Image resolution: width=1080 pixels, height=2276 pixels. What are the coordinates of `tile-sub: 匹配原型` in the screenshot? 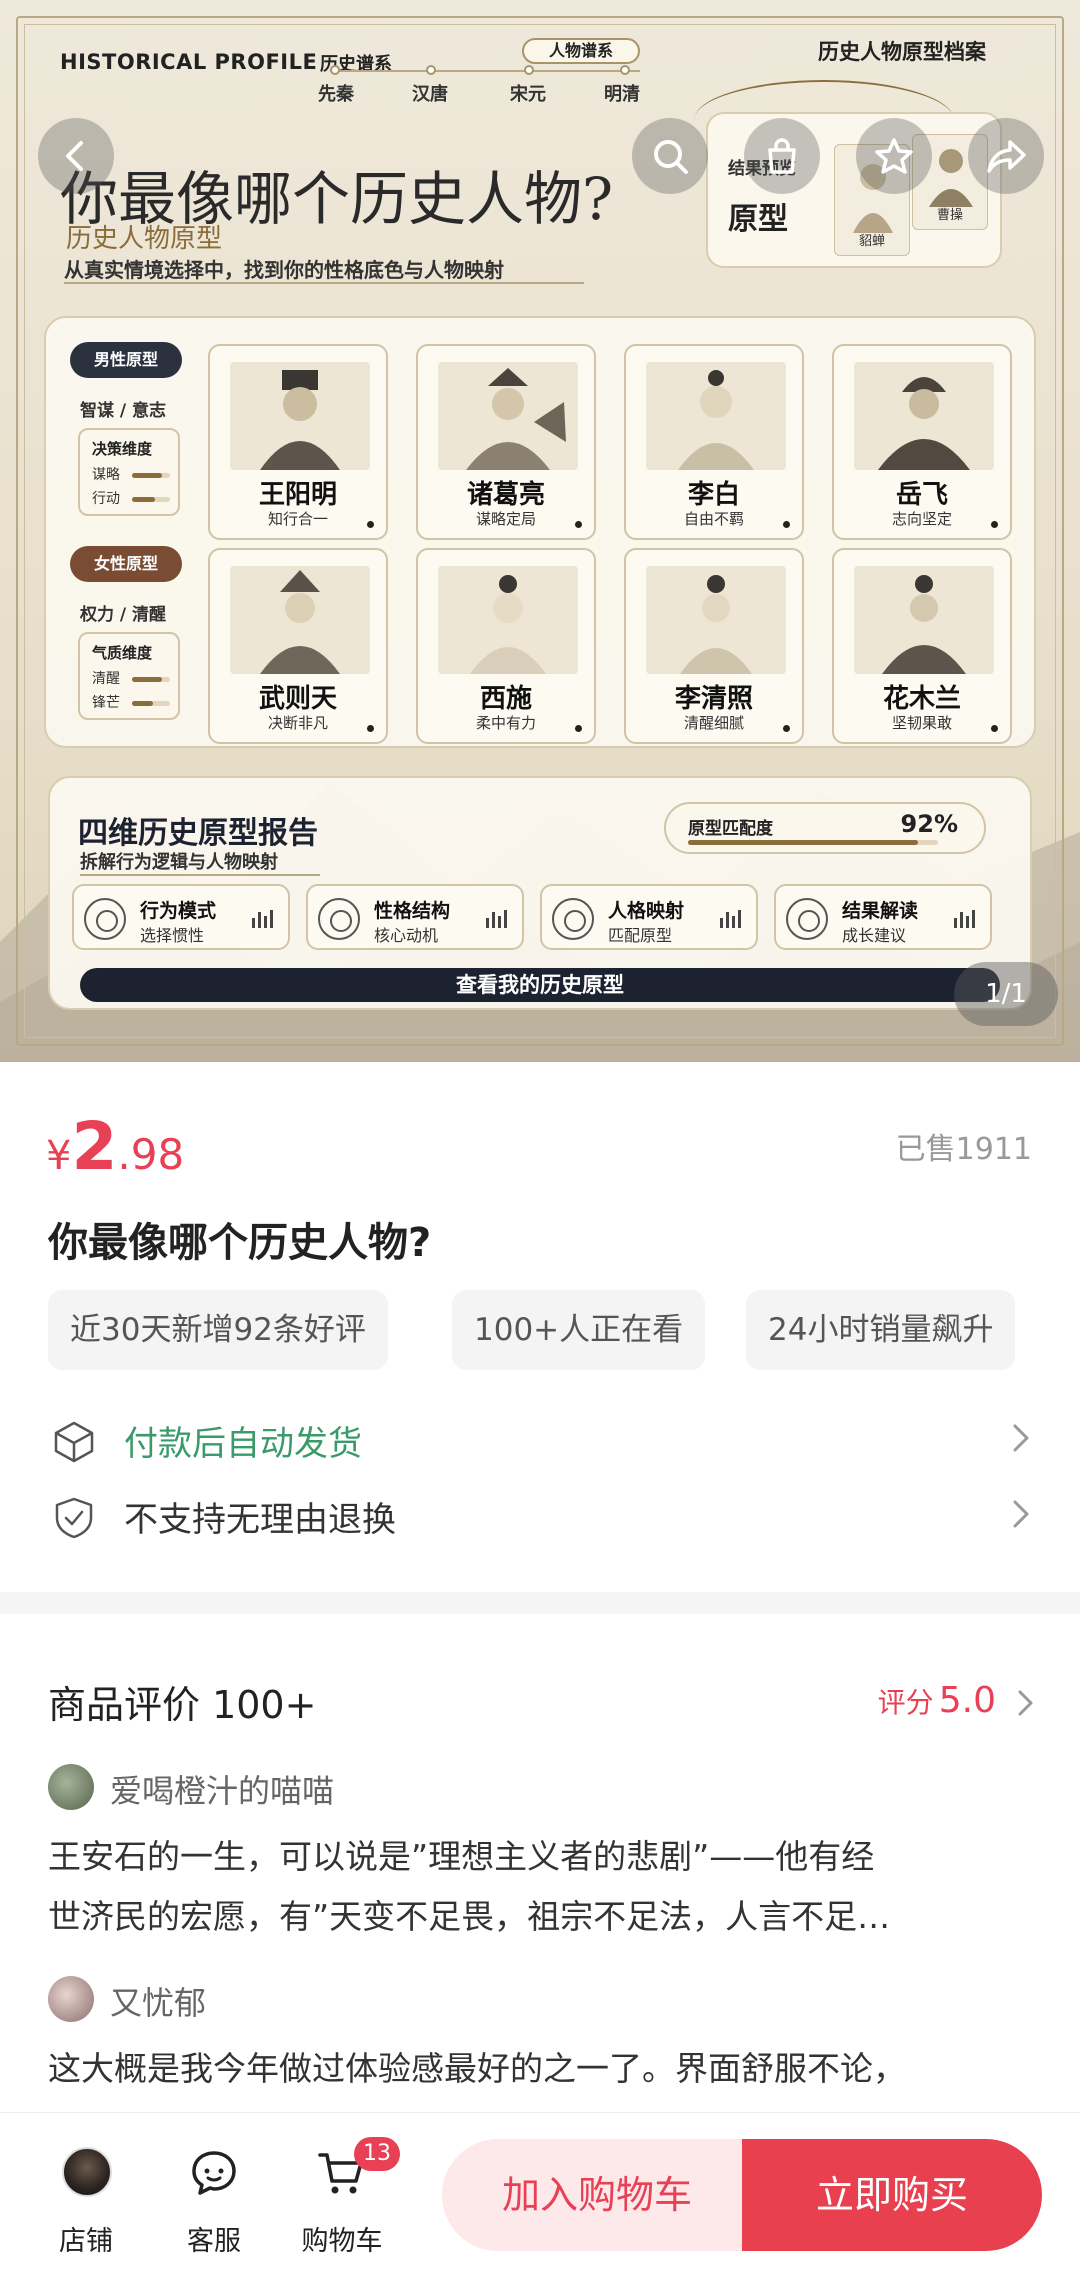 It's located at (640, 935).